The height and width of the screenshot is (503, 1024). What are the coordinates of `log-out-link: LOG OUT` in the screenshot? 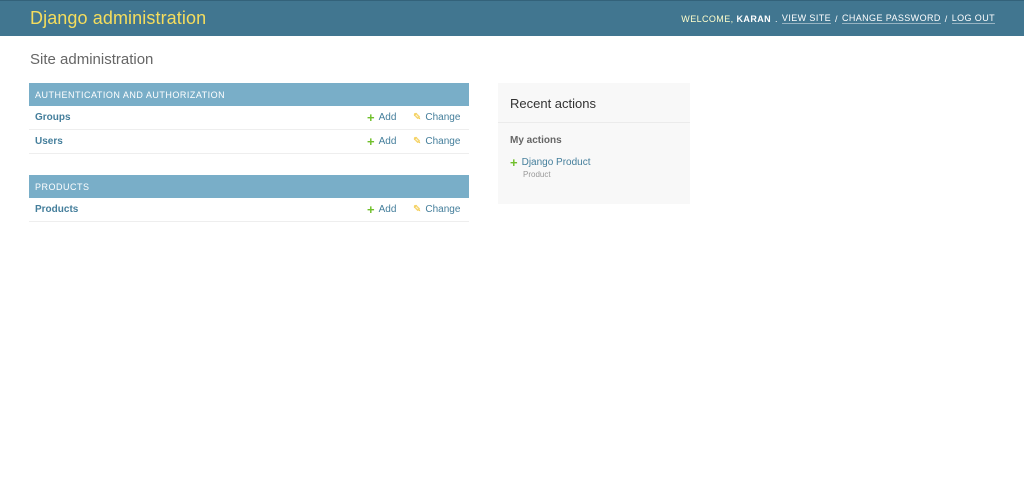 It's located at (973, 18).